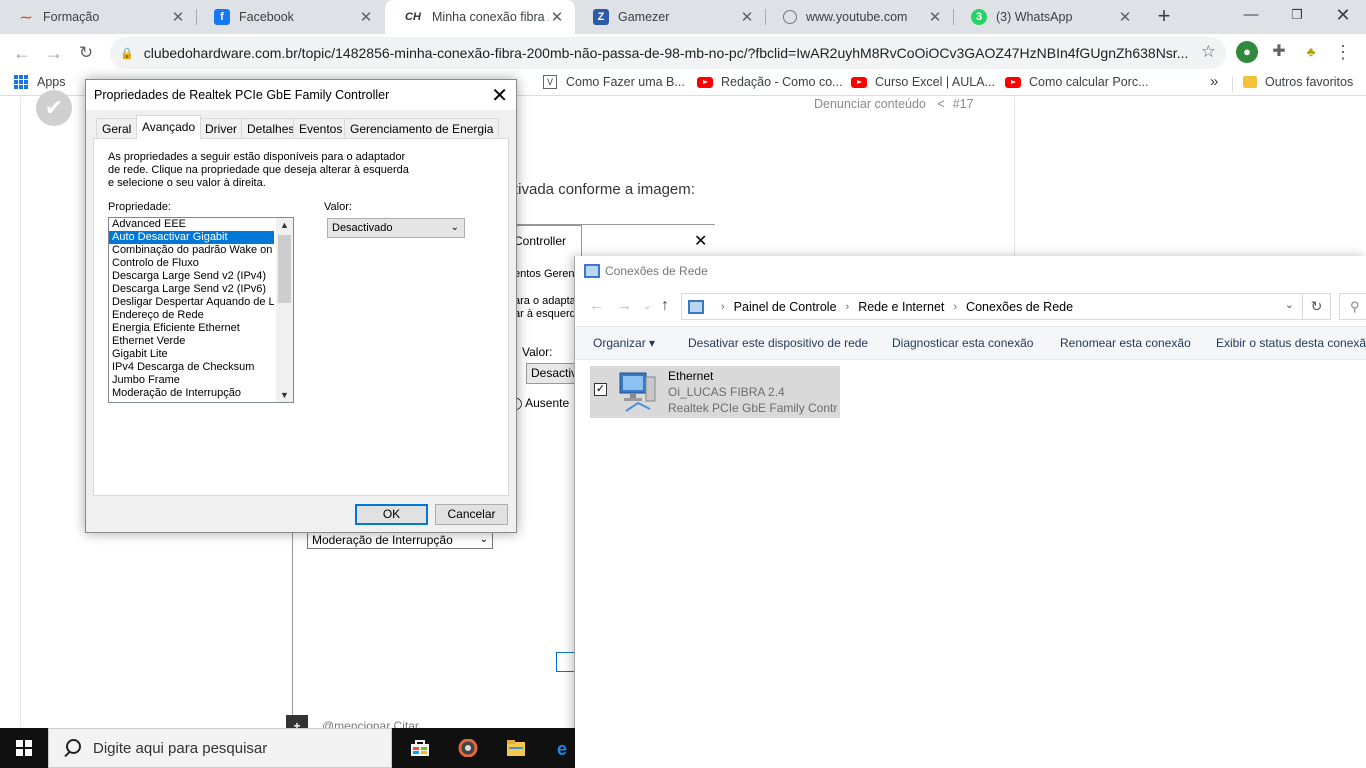  I want to click on start-button, so click(24, 748).